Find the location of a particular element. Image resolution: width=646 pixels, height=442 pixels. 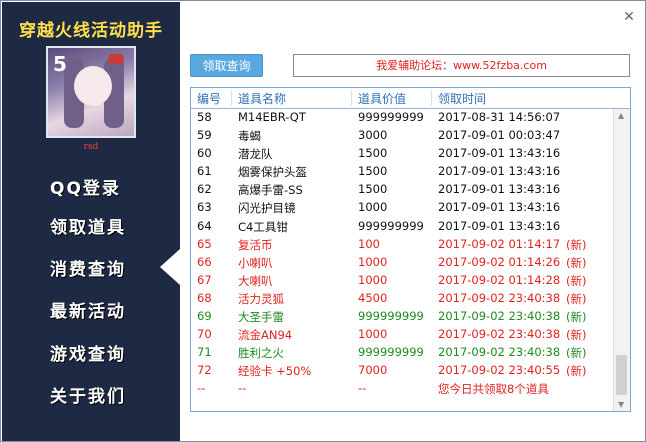

nav-label: 消费查询 is located at coordinates (88, 270).